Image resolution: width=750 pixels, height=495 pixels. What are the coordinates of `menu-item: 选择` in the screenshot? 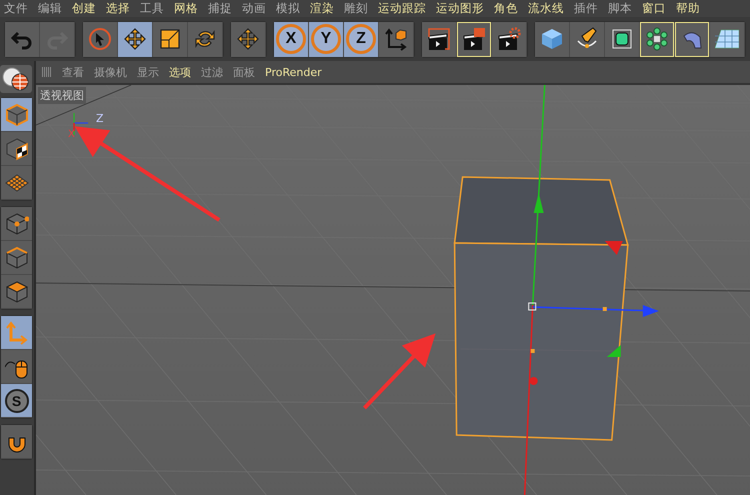 It's located at (118, 8).